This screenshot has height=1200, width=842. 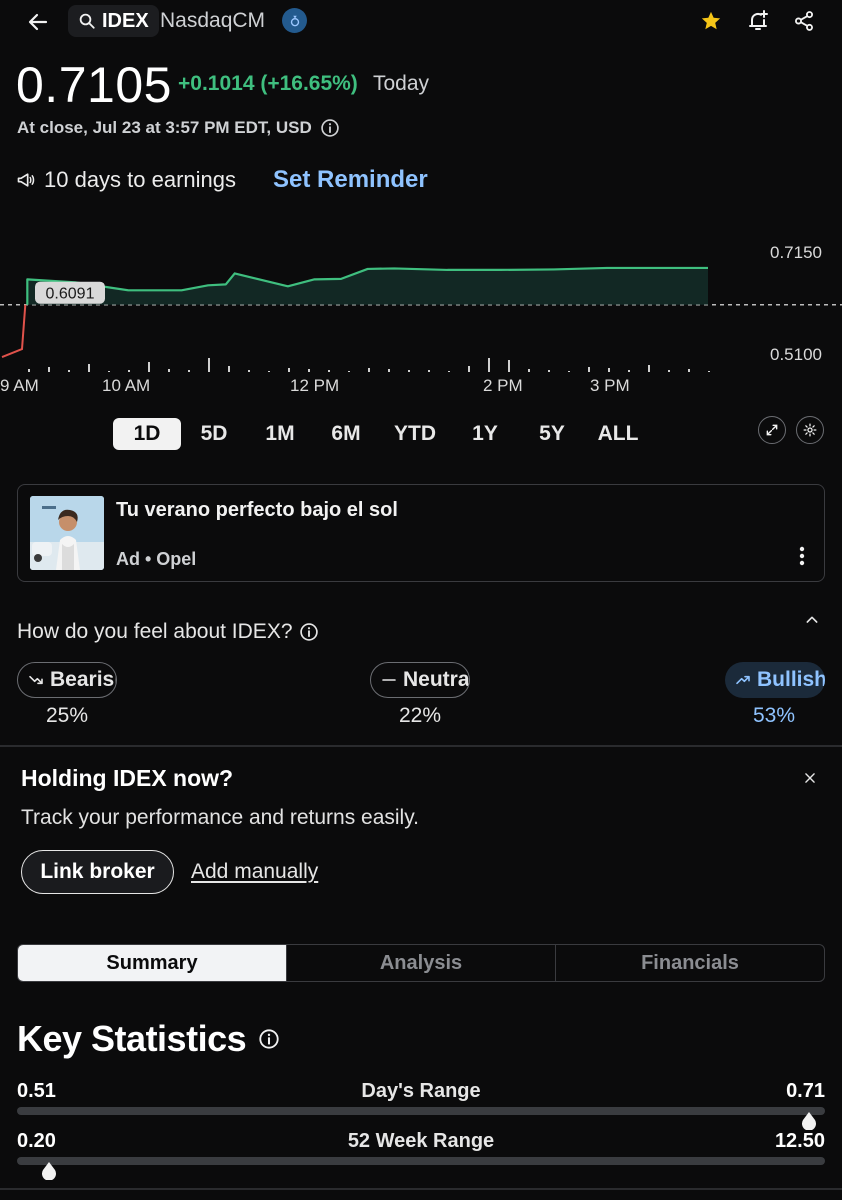 What do you see at coordinates (214, 434) in the screenshot?
I see `range-5d: 5D` at bounding box center [214, 434].